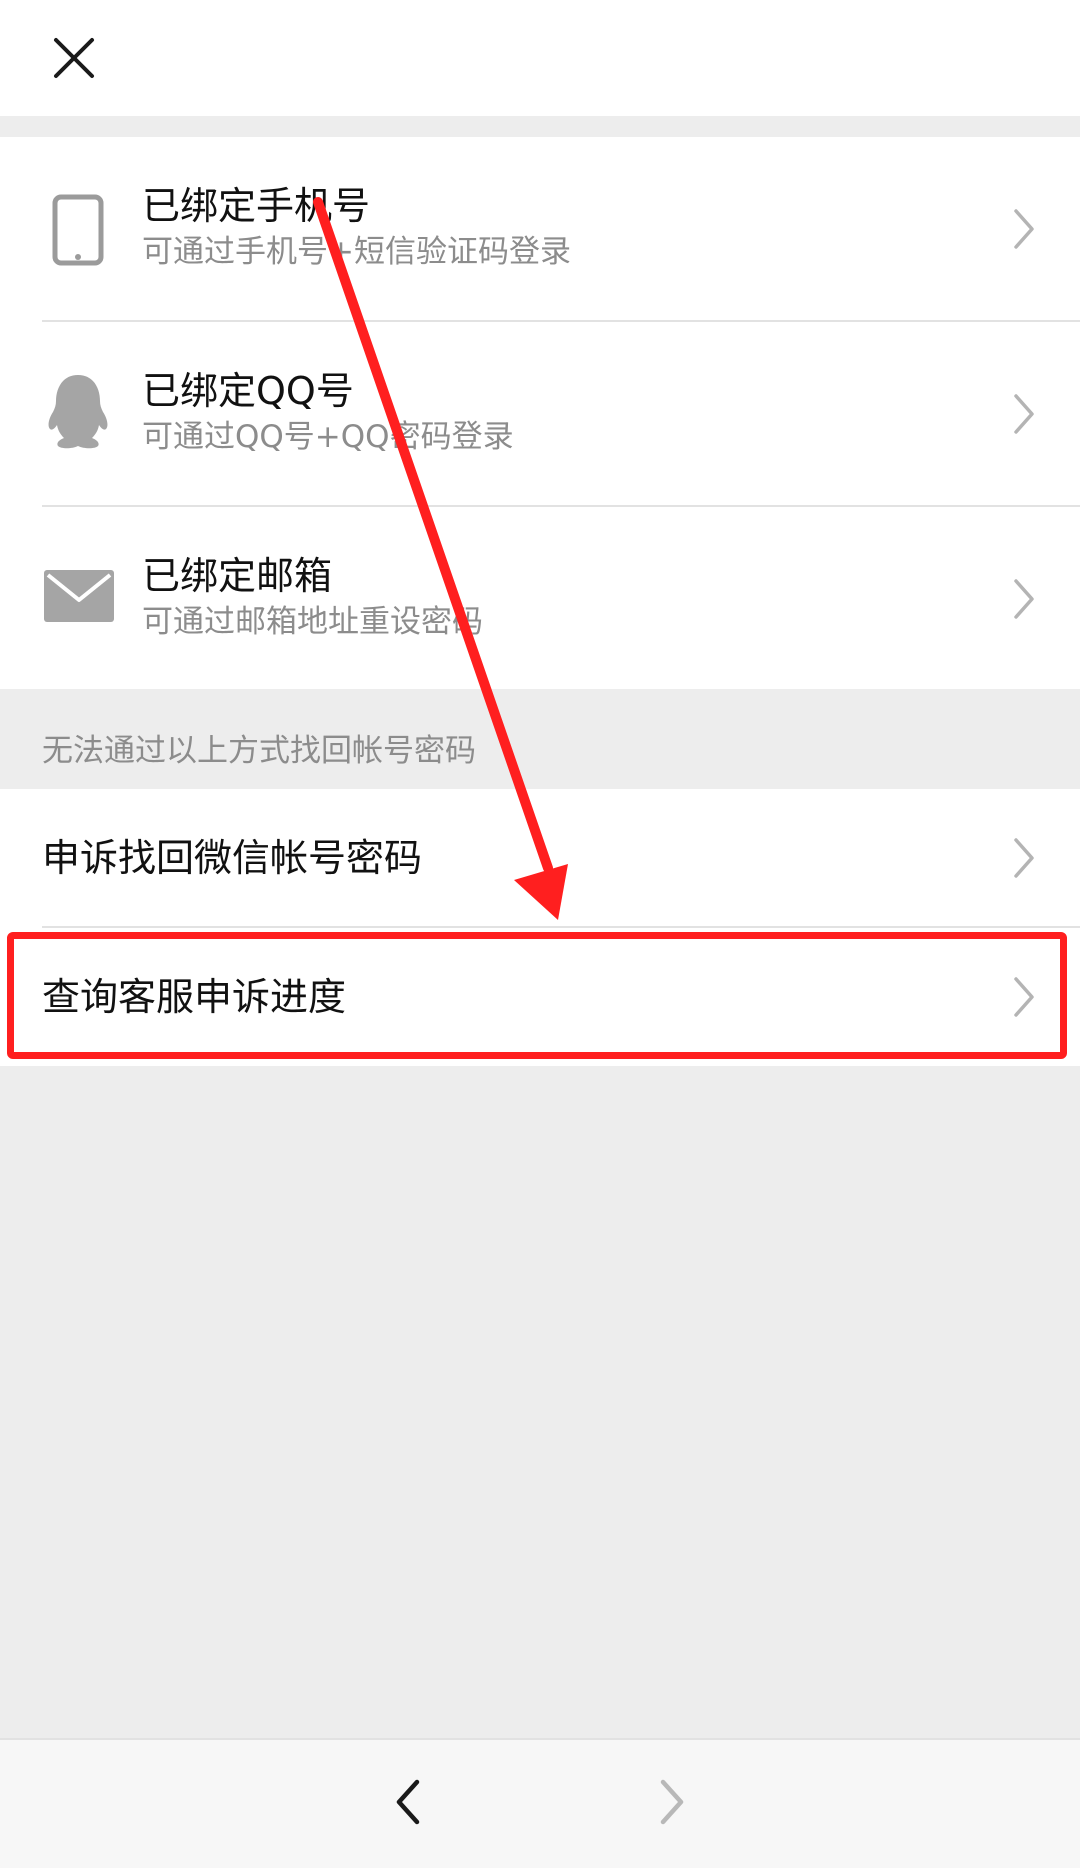 The image size is (1080, 1868). What do you see at coordinates (78, 411) in the screenshot?
I see `qq-icon` at bounding box center [78, 411].